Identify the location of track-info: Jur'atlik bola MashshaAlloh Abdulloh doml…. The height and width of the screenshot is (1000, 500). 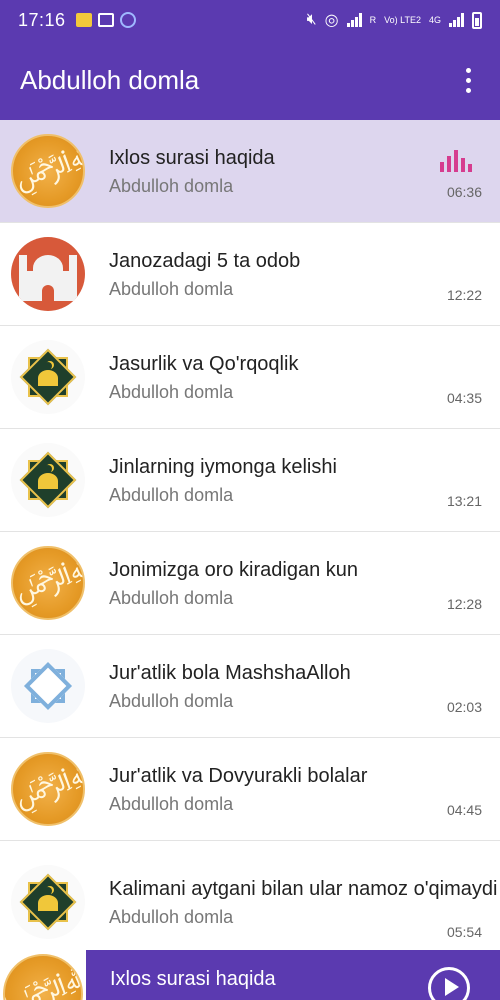
(304, 686).